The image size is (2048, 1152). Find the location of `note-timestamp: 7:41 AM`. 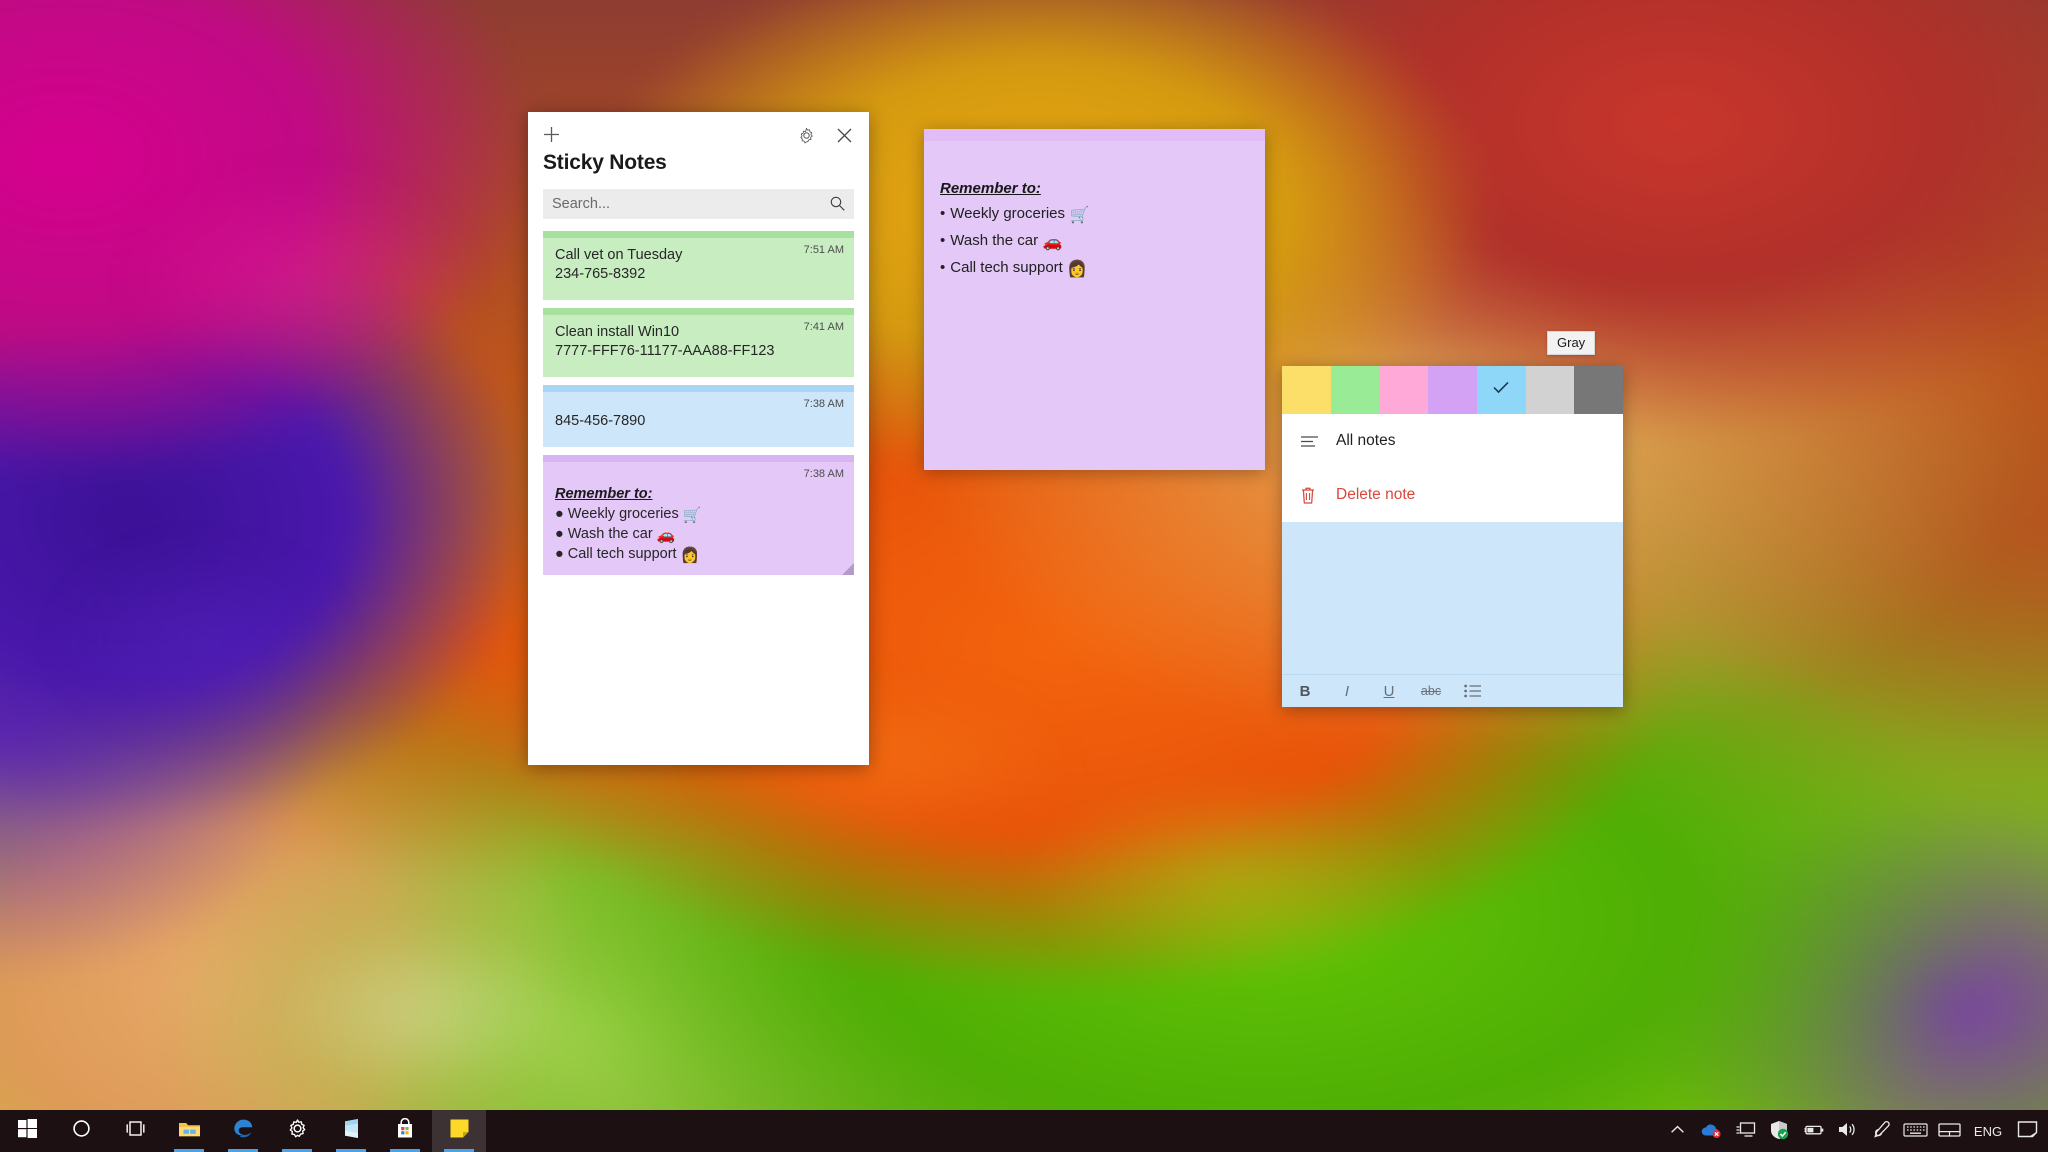

note-timestamp: 7:41 AM is located at coordinates (823, 327).